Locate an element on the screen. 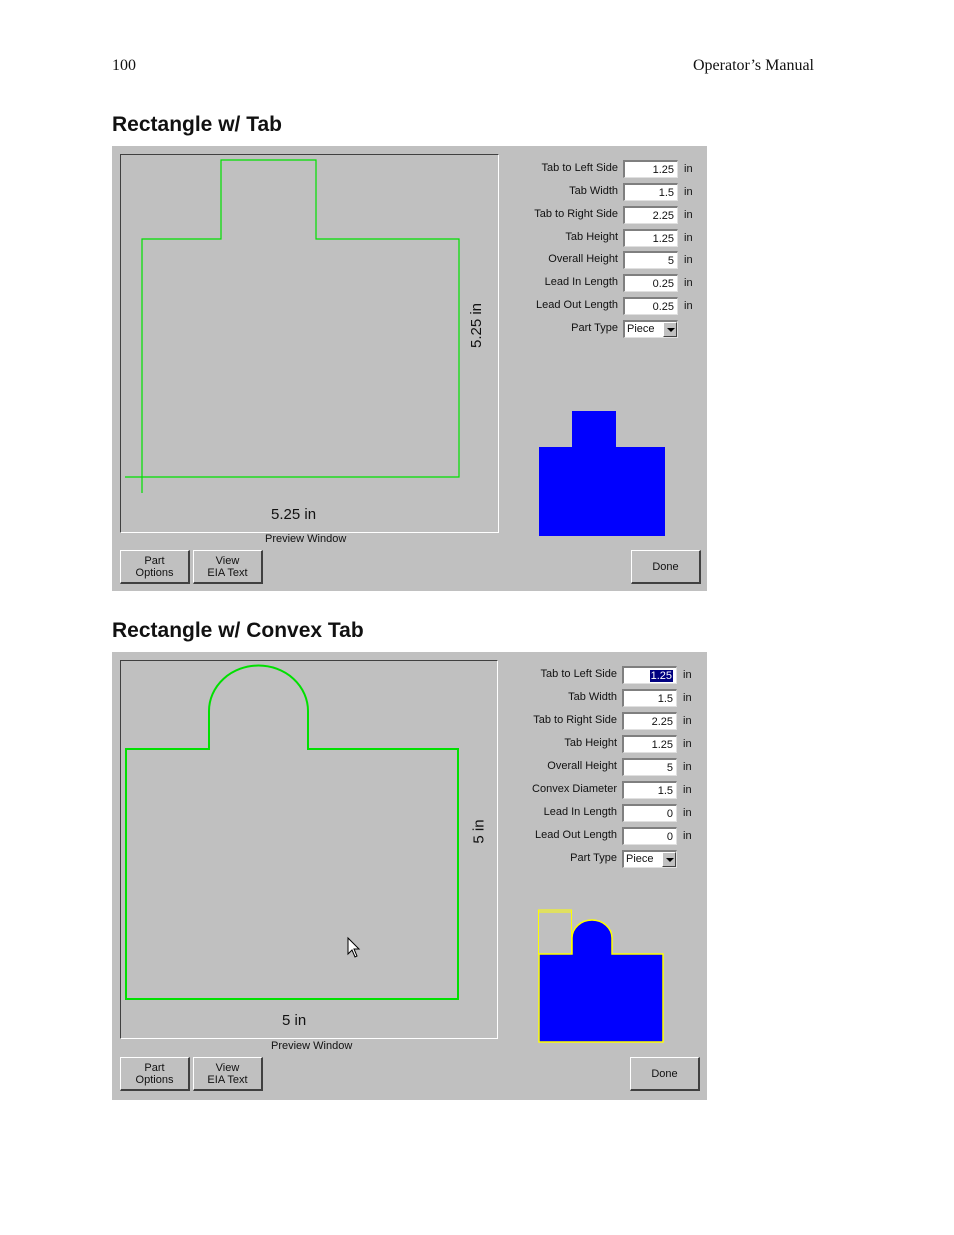 This screenshot has height=1235, width=954. lead-in-length-input: 0 is located at coordinates (649, 813).